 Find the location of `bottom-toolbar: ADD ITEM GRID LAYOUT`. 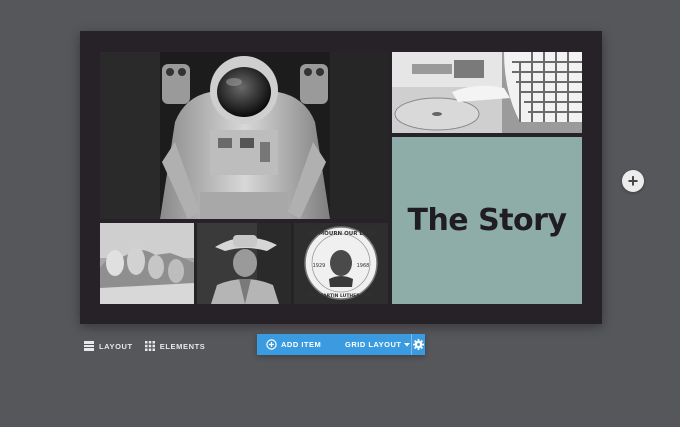

bottom-toolbar: ADD ITEM GRID LAYOUT is located at coordinates (341, 344).